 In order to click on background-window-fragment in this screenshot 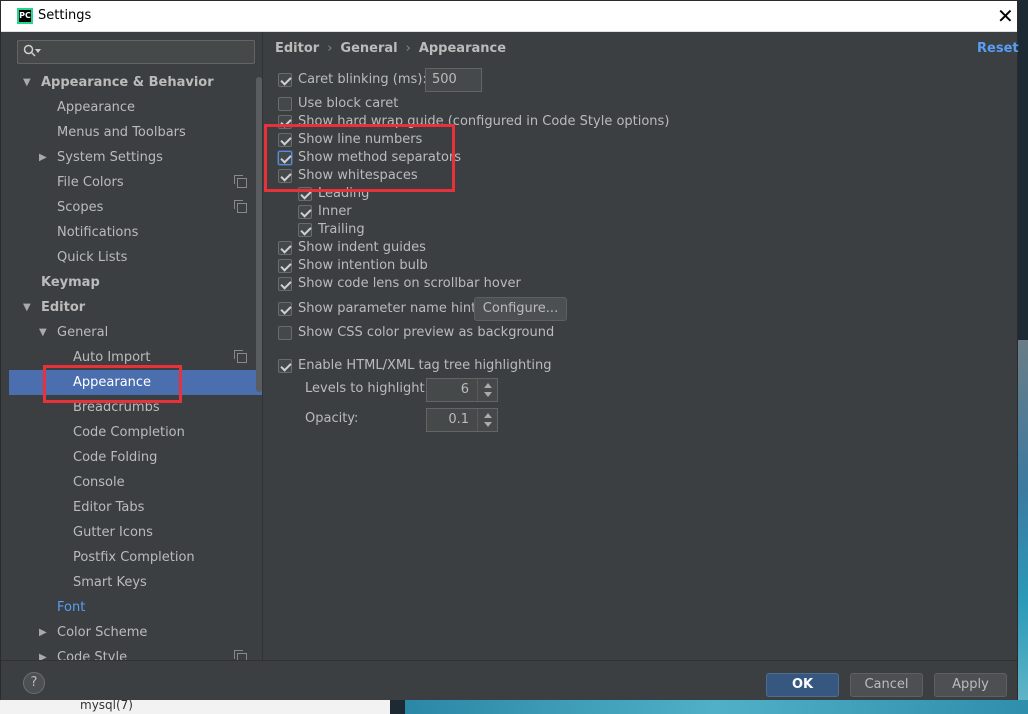, I will do `click(195, 707)`.